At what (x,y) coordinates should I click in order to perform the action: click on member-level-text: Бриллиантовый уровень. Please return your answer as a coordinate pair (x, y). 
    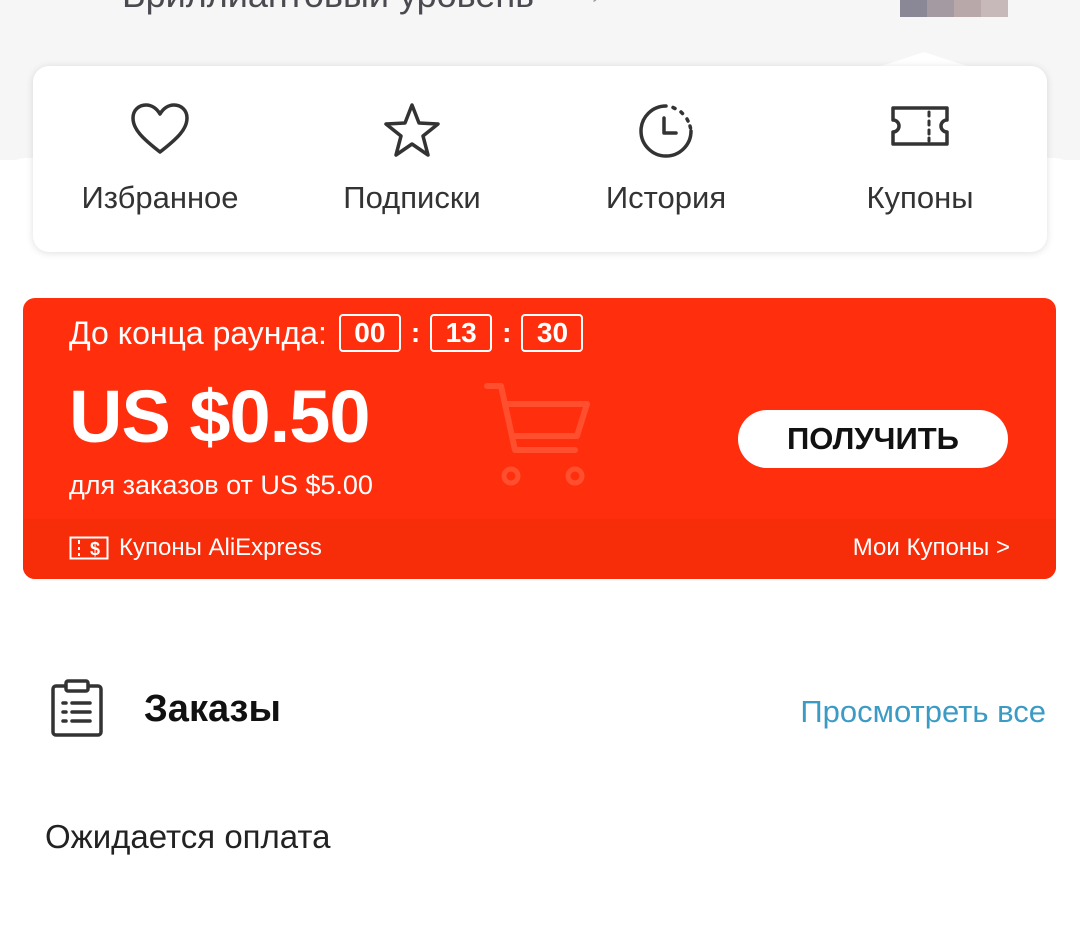
    Looking at the image, I should click on (328, 8).